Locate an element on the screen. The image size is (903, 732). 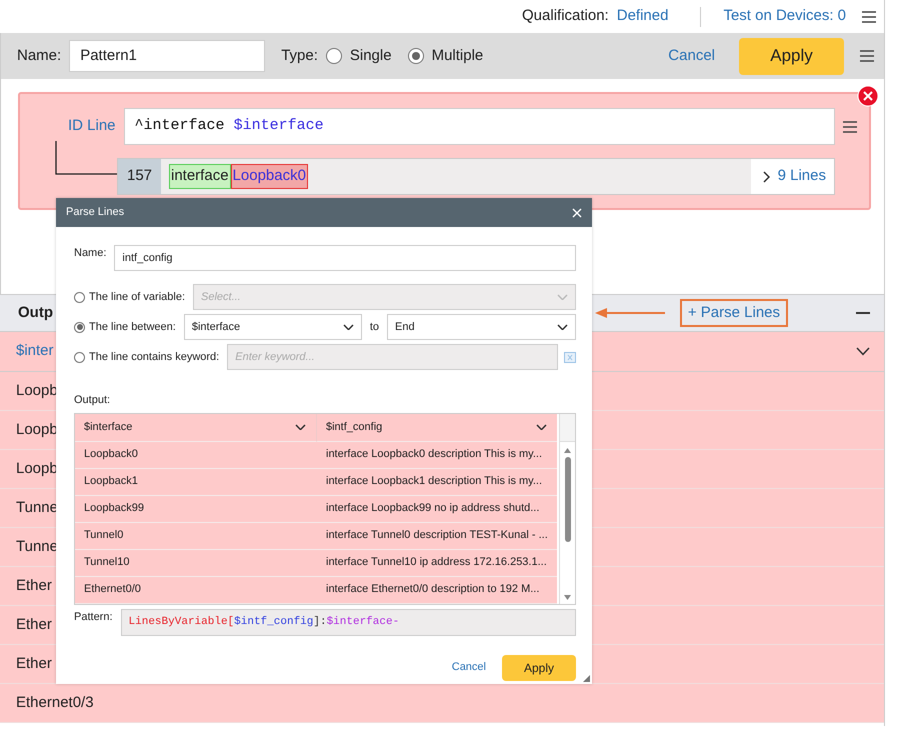
output-label: Output: is located at coordinates (93, 400).